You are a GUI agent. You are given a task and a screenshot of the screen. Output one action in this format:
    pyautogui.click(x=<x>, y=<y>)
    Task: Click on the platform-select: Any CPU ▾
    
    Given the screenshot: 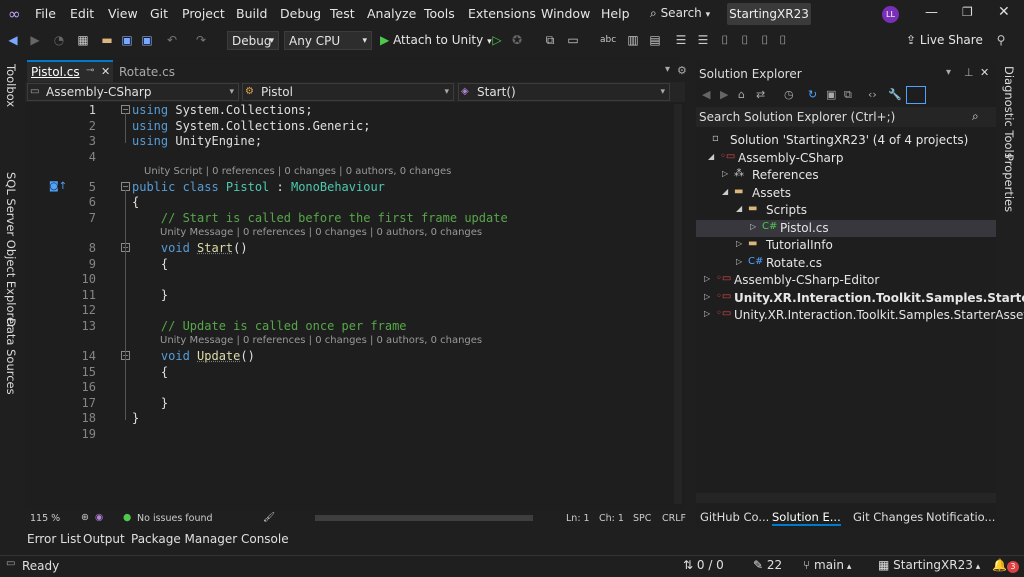 What is the action you would take?
    pyautogui.click(x=328, y=40)
    